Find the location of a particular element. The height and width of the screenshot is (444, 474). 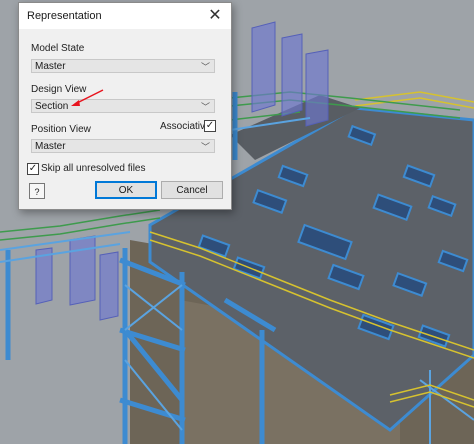

model-state-label: Model State is located at coordinates (58, 48).